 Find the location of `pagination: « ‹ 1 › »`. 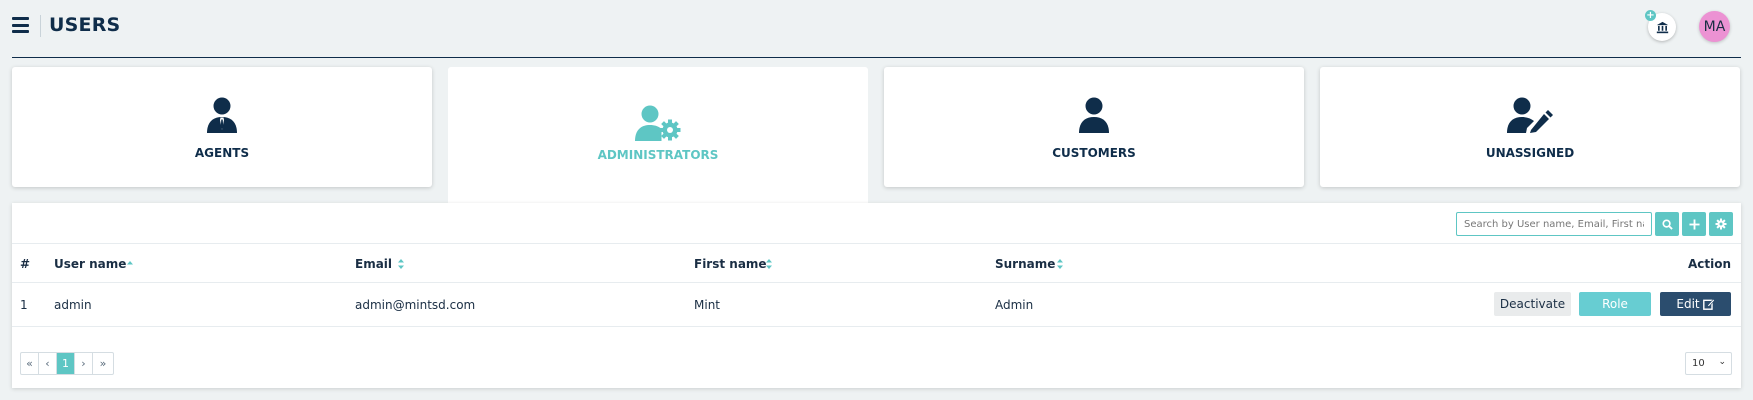

pagination: « ‹ 1 › » is located at coordinates (67, 363).